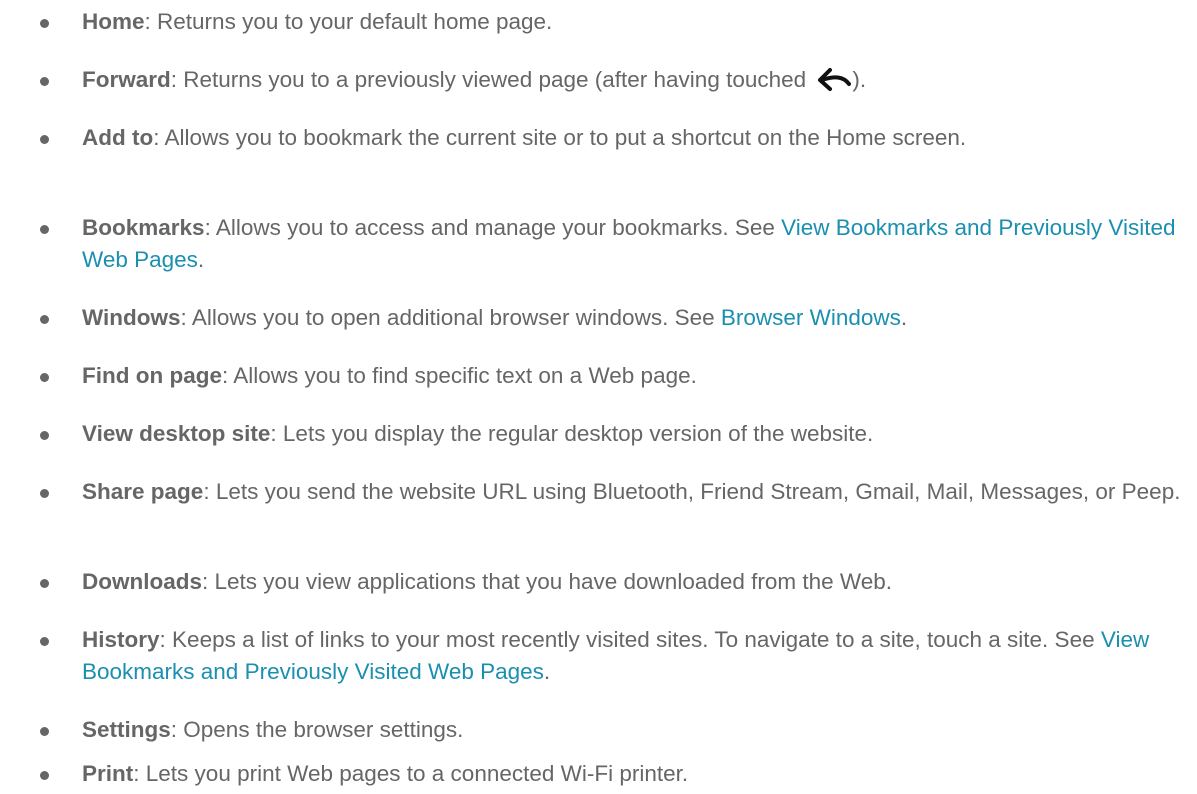  Describe the element at coordinates (131, 317) in the screenshot. I see `item-term: Windows` at that location.